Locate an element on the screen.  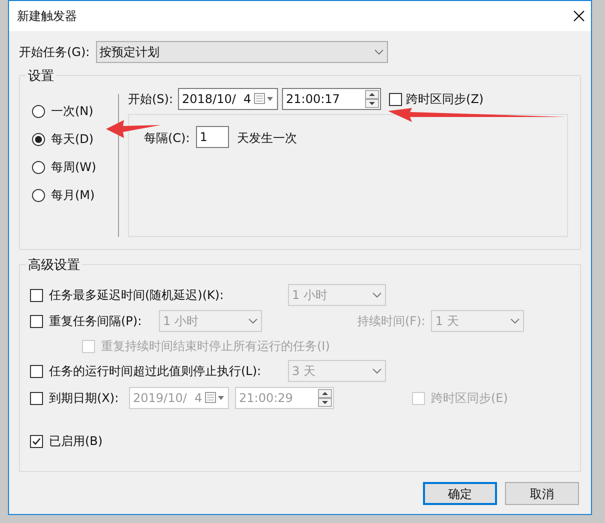
checkbox-label: 跨时区同步(E) is located at coordinates (469, 398).